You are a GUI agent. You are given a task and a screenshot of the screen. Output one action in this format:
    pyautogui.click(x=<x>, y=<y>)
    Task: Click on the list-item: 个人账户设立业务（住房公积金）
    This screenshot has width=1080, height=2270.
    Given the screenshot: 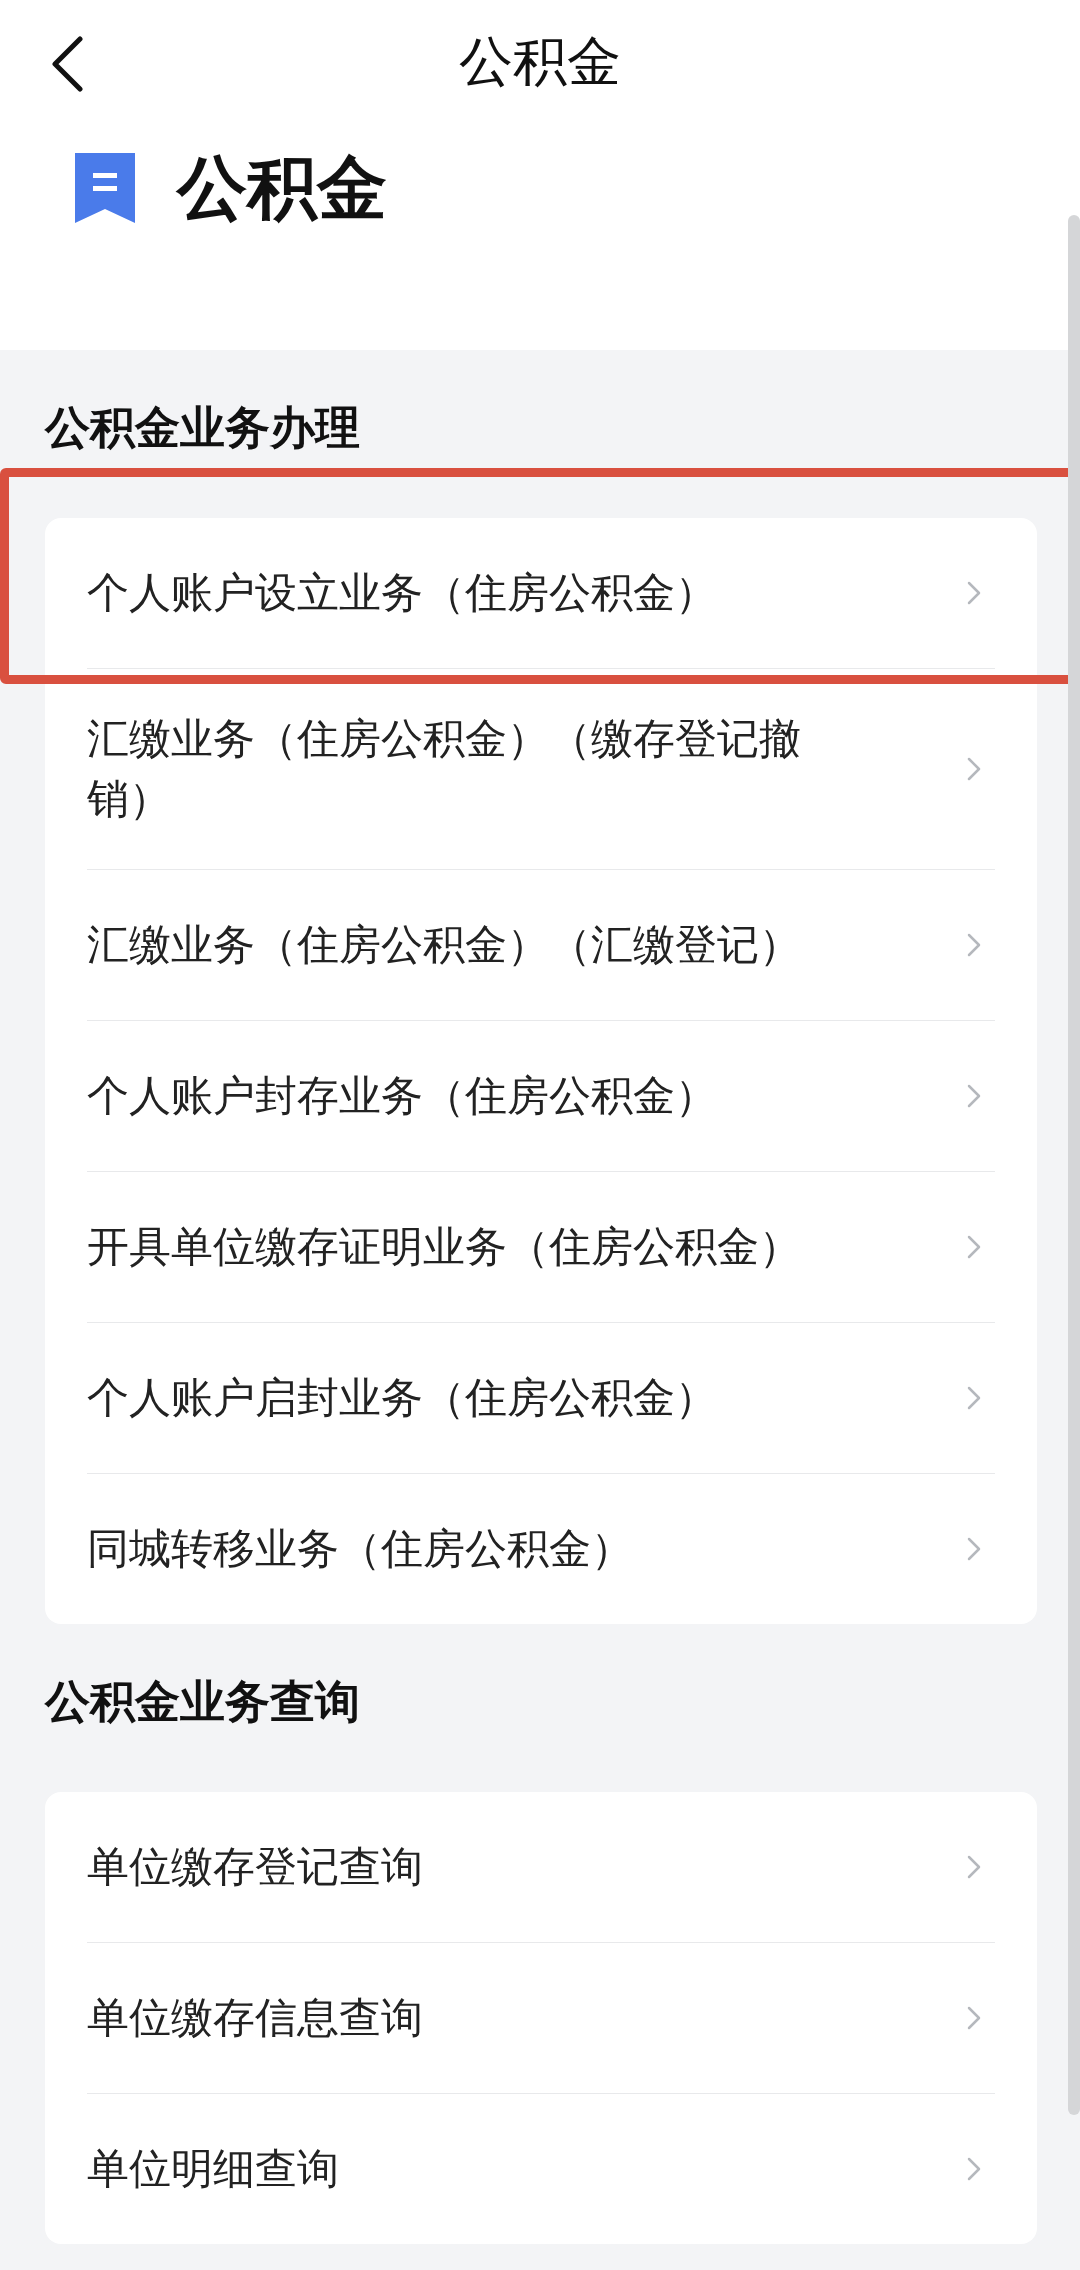 What is the action you would take?
    pyautogui.click(x=541, y=593)
    